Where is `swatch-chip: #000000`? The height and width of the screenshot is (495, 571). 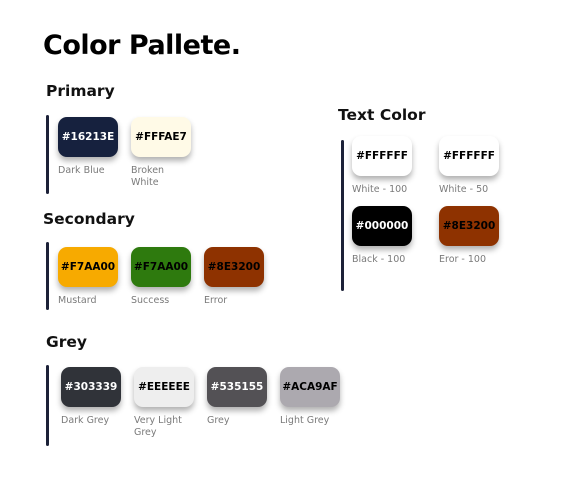
swatch-chip: #000000 is located at coordinates (382, 226).